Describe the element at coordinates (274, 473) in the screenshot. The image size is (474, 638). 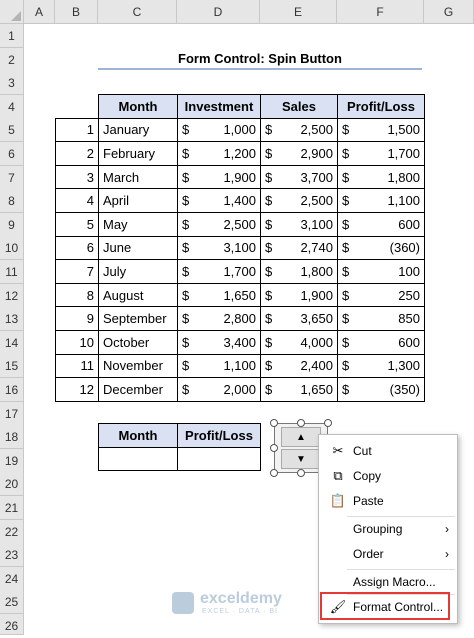
I see `resize-handle-bottom-left` at that location.